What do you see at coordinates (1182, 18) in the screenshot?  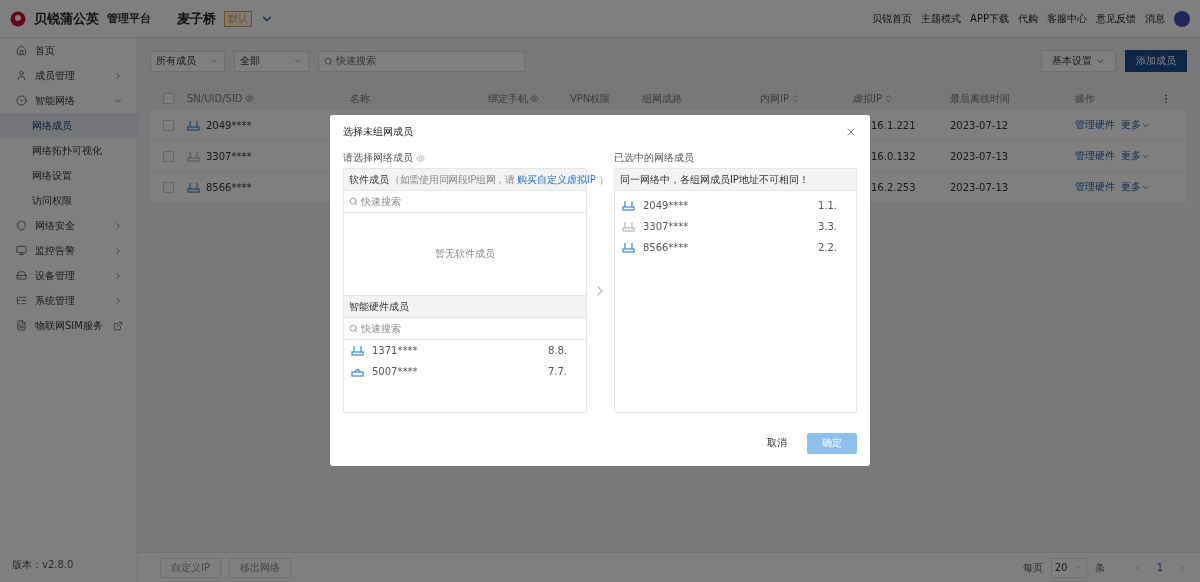 I see `avatar` at bounding box center [1182, 18].